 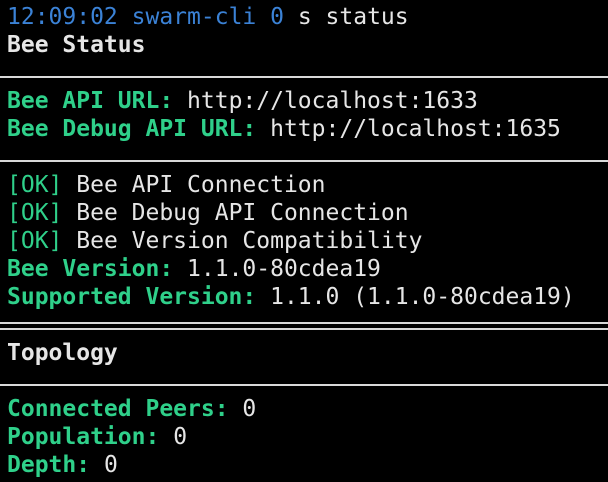 What do you see at coordinates (83, 437) in the screenshot?
I see `population-label: Population:` at bounding box center [83, 437].